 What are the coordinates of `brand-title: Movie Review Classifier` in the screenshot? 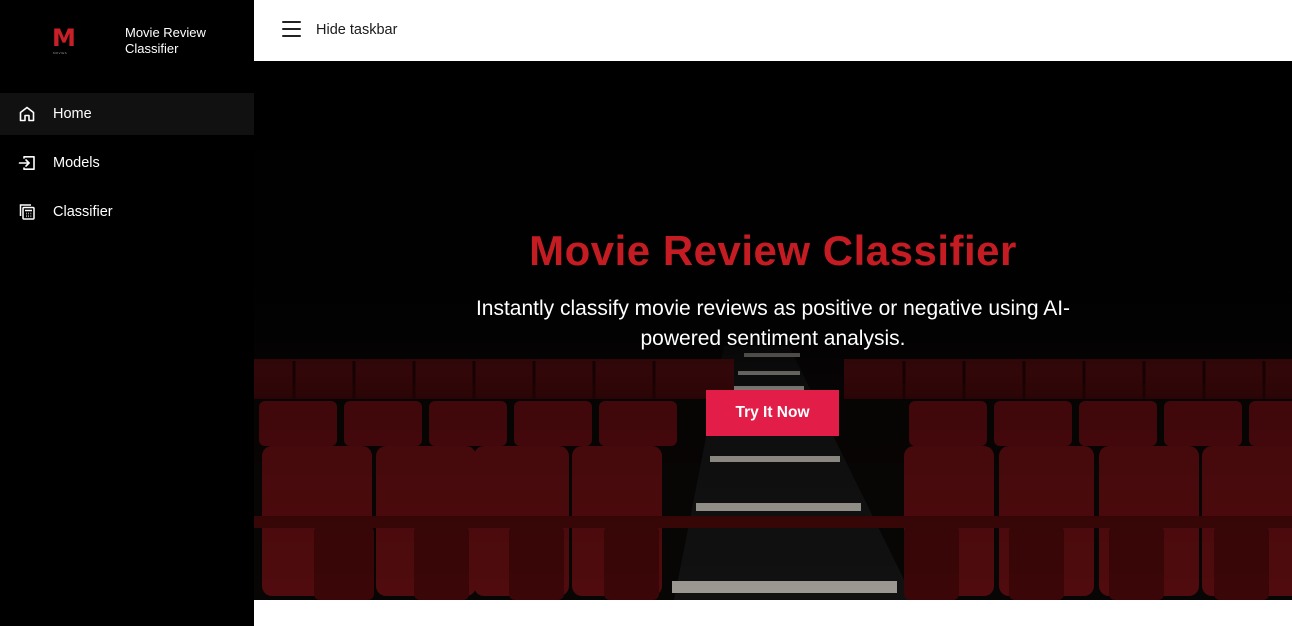 It's located at (165, 40).